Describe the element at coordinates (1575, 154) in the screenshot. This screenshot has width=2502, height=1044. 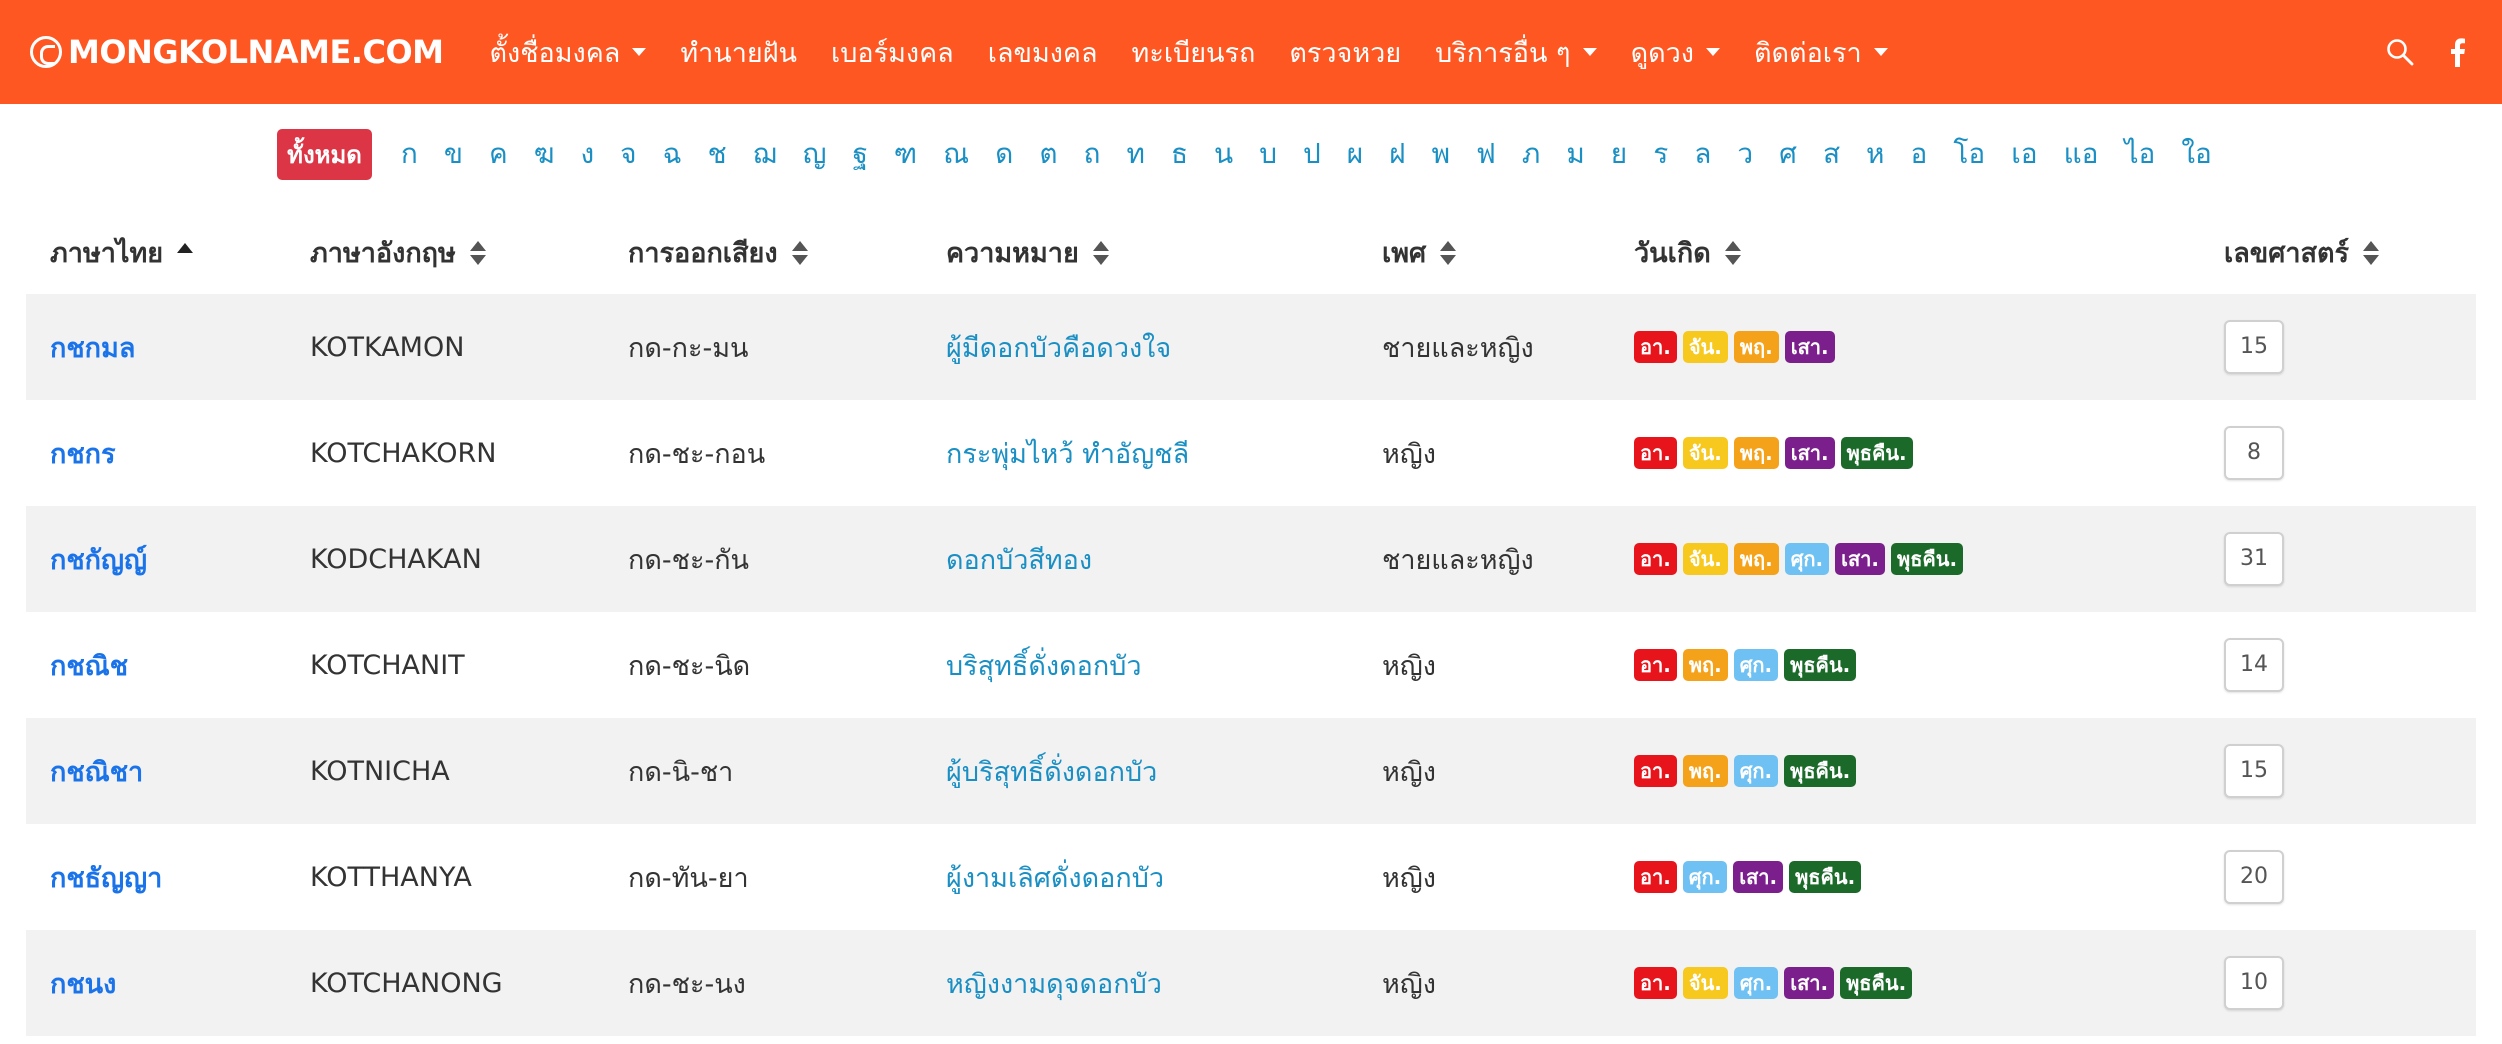
I see `letter-filter-item: ม` at that location.